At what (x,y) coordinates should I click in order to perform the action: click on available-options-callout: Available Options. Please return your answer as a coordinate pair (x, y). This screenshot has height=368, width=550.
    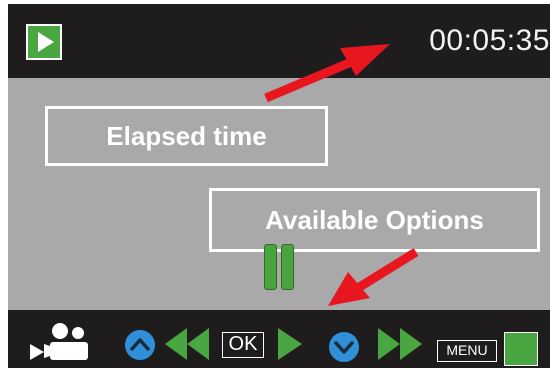
    Looking at the image, I should click on (374, 220).